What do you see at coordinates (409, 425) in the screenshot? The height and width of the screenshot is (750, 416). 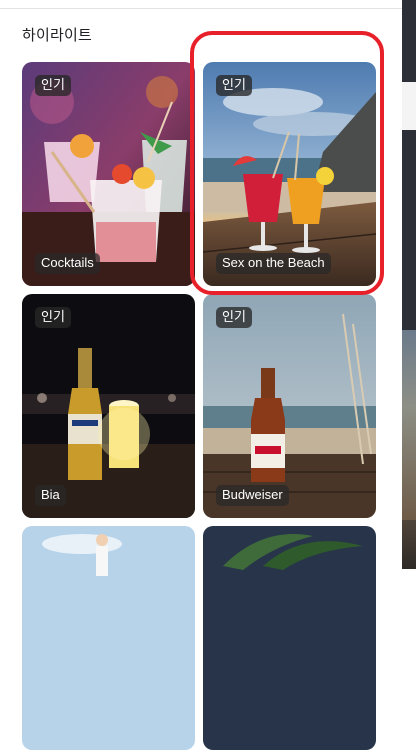 I see `adjacent-panel-photo` at bounding box center [409, 425].